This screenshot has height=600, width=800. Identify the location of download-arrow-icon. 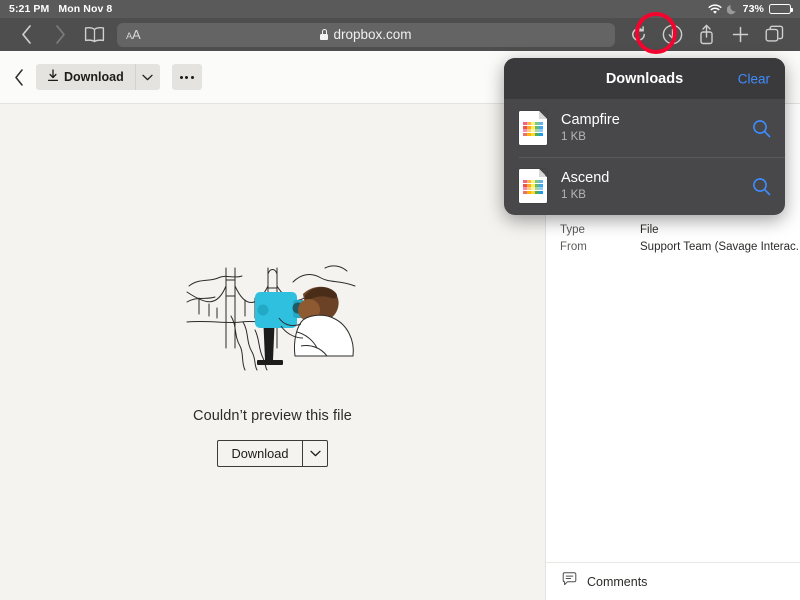
(53, 77).